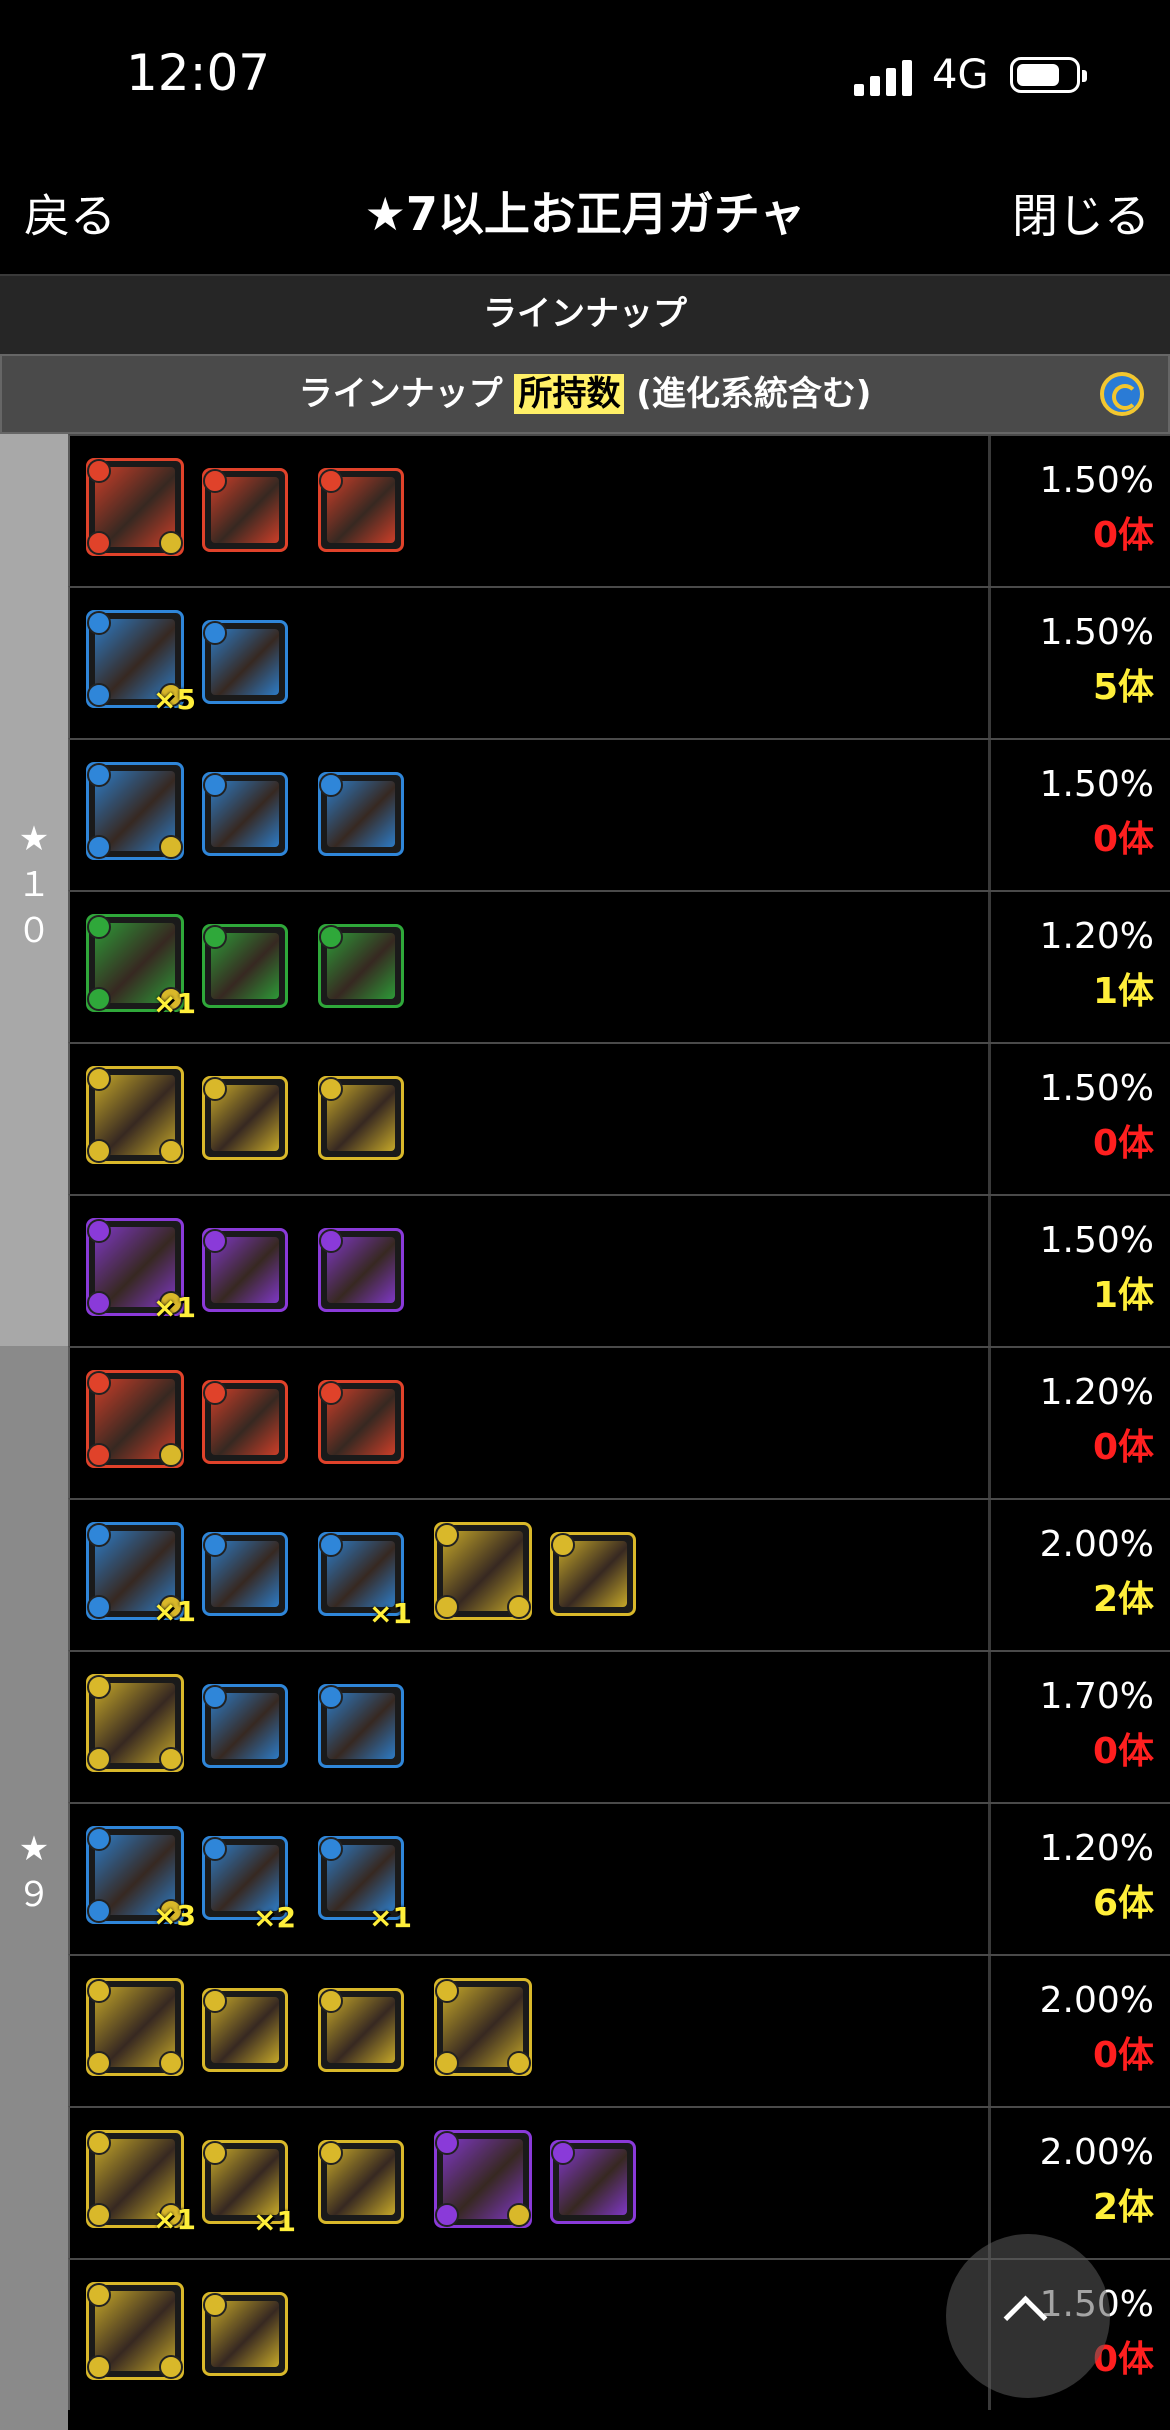 The height and width of the screenshot is (2430, 1170). What do you see at coordinates (1081, 213) in the screenshot?
I see `close-button: 閉じる` at bounding box center [1081, 213].